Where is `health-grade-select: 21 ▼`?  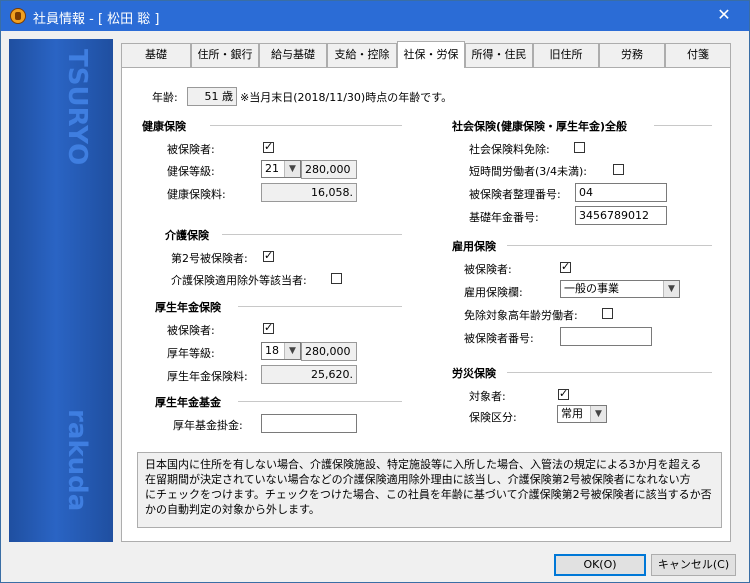 health-grade-select: 21 ▼ is located at coordinates (281, 169).